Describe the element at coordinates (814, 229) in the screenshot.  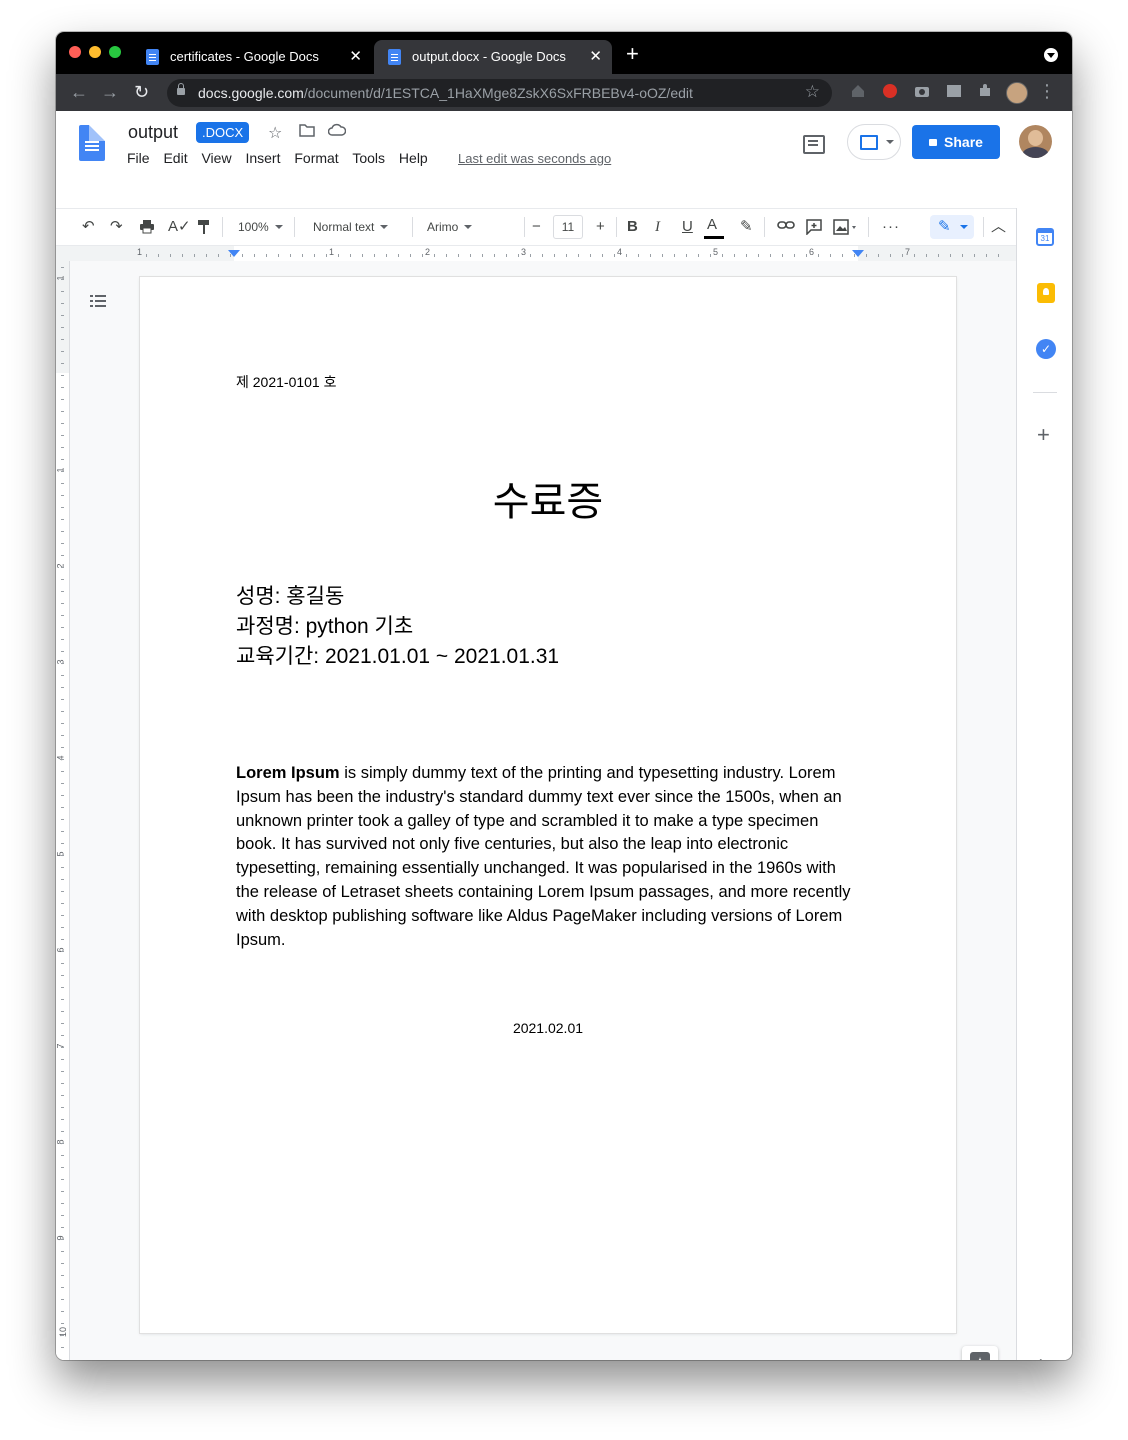
I see `add-comment-icon` at that location.